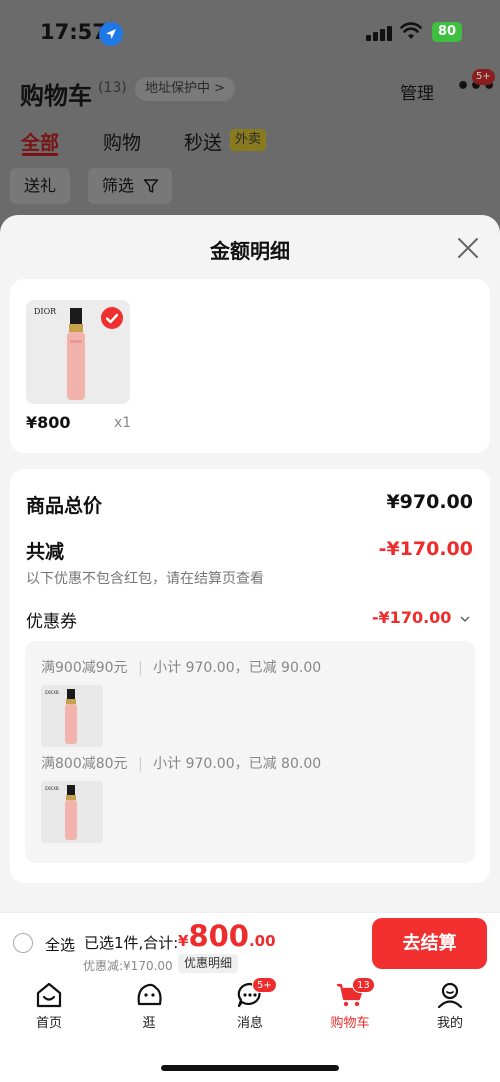  What do you see at coordinates (84, 668) in the screenshot?
I see `coupon-rule-1-name: 满900减90元` at bounding box center [84, 668].